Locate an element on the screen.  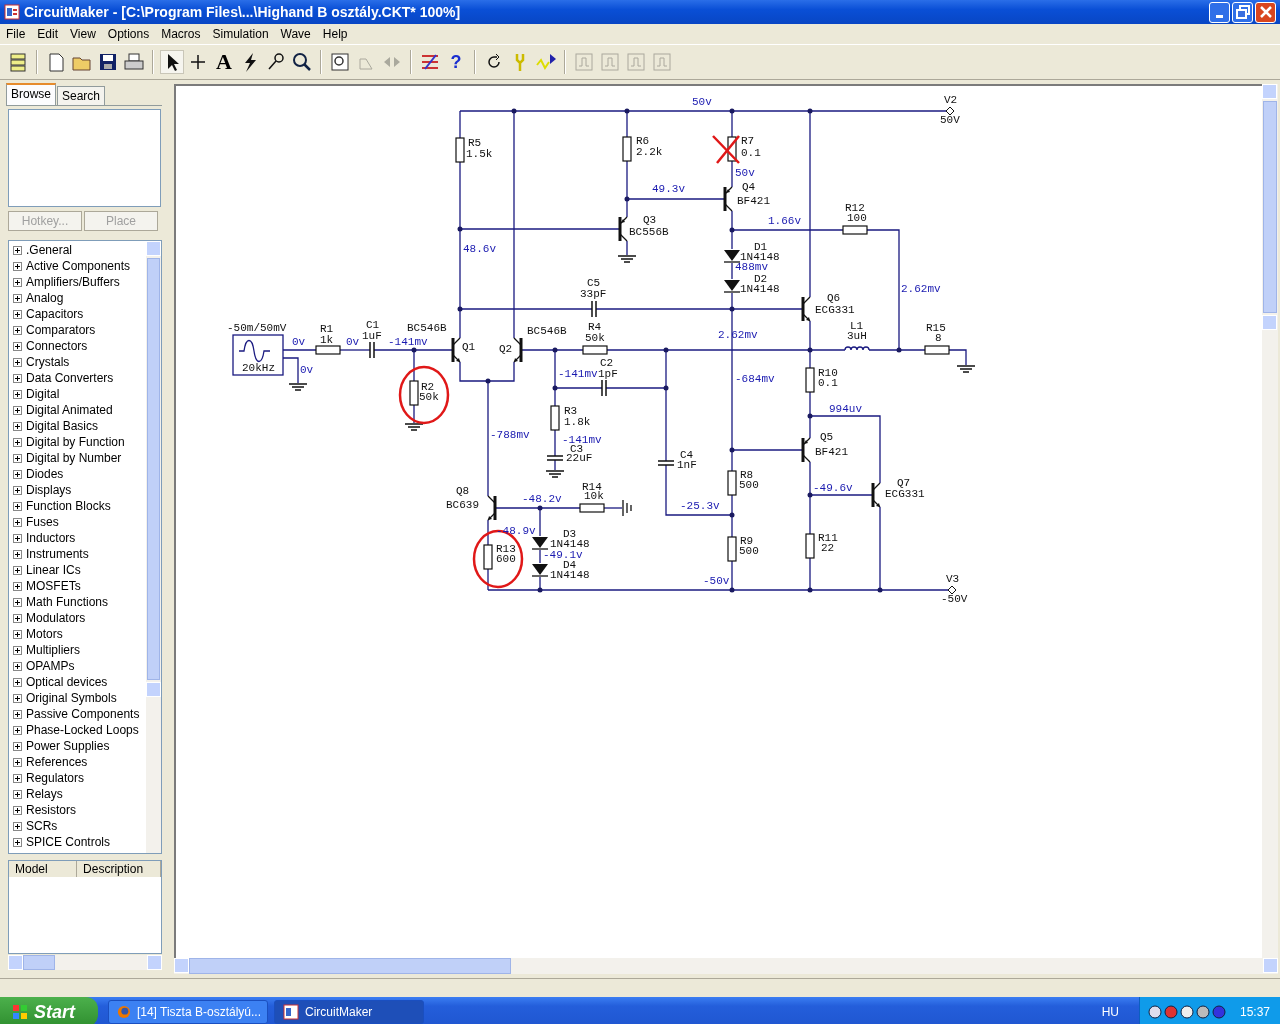
library-item: SCRs is located at coordinates (42, 826).